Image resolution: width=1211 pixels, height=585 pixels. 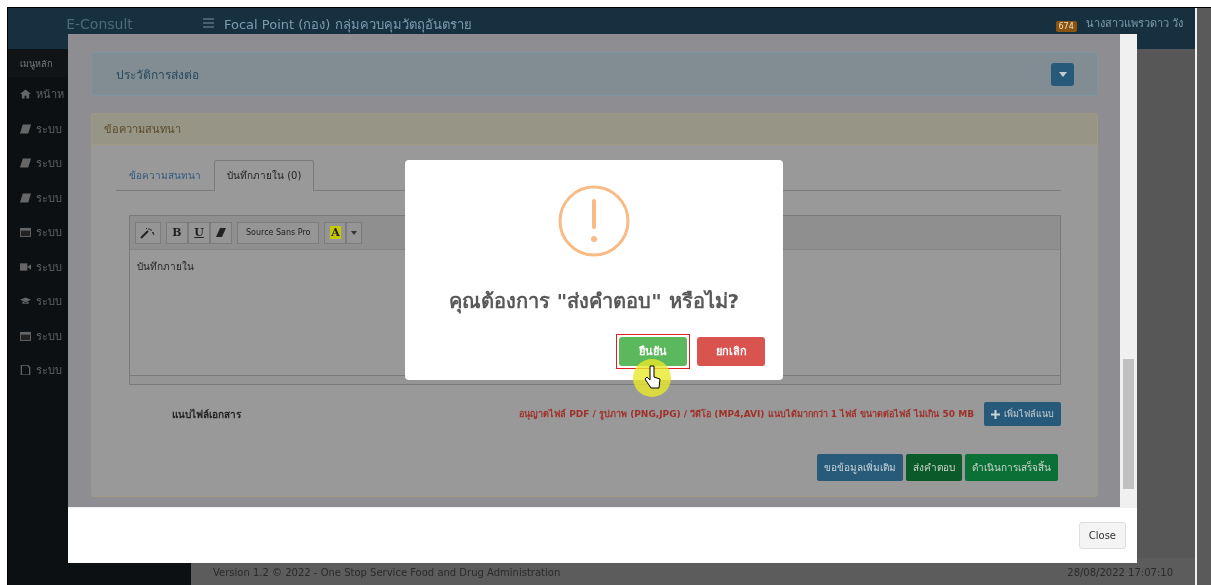 What do you see at coordinates (746, 414) in the screenshot?
I see `attach-note: อนุญาตไฟล์ PDF / รูปภาพ (PNG,JPG) / วีดีโอ (MP4,AVI) แนบได้มากกว่า 1 ไฟล์ ขนาดต่อไฟล์ ไม่เกิน 50 MB` at bounding box center [746, 414].